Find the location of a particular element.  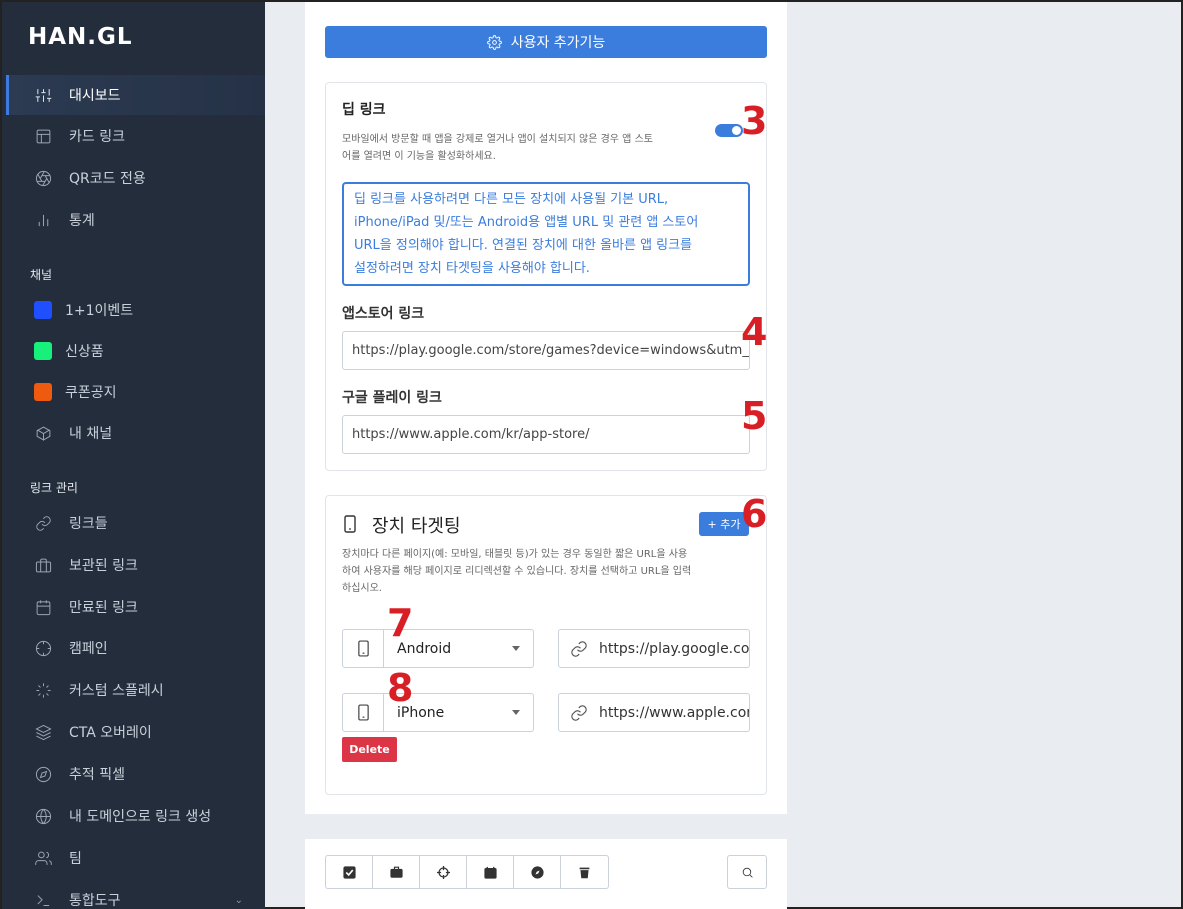

sidebar-item-label: 통계 is located at coordinates (82, 221).